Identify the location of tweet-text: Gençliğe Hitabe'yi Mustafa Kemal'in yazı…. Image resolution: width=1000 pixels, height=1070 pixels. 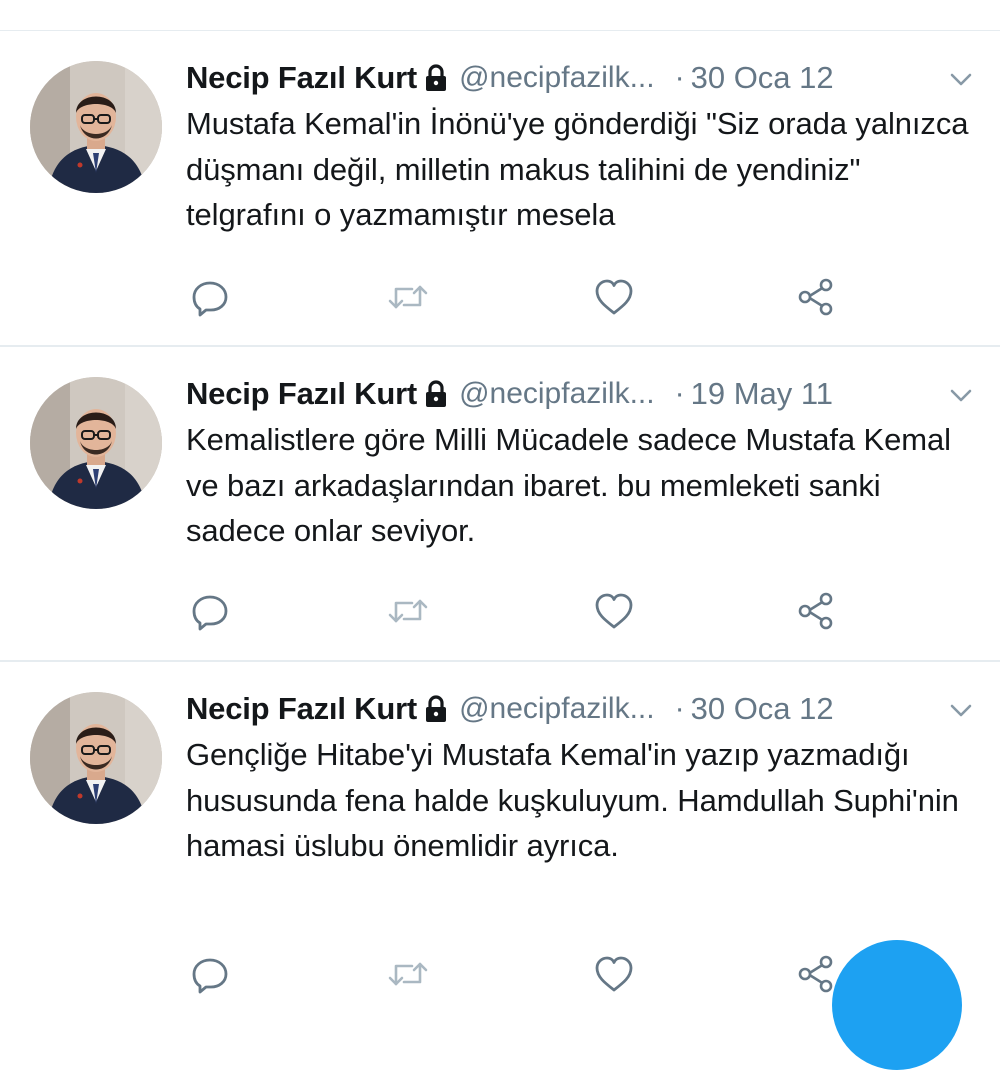
(572, 800).